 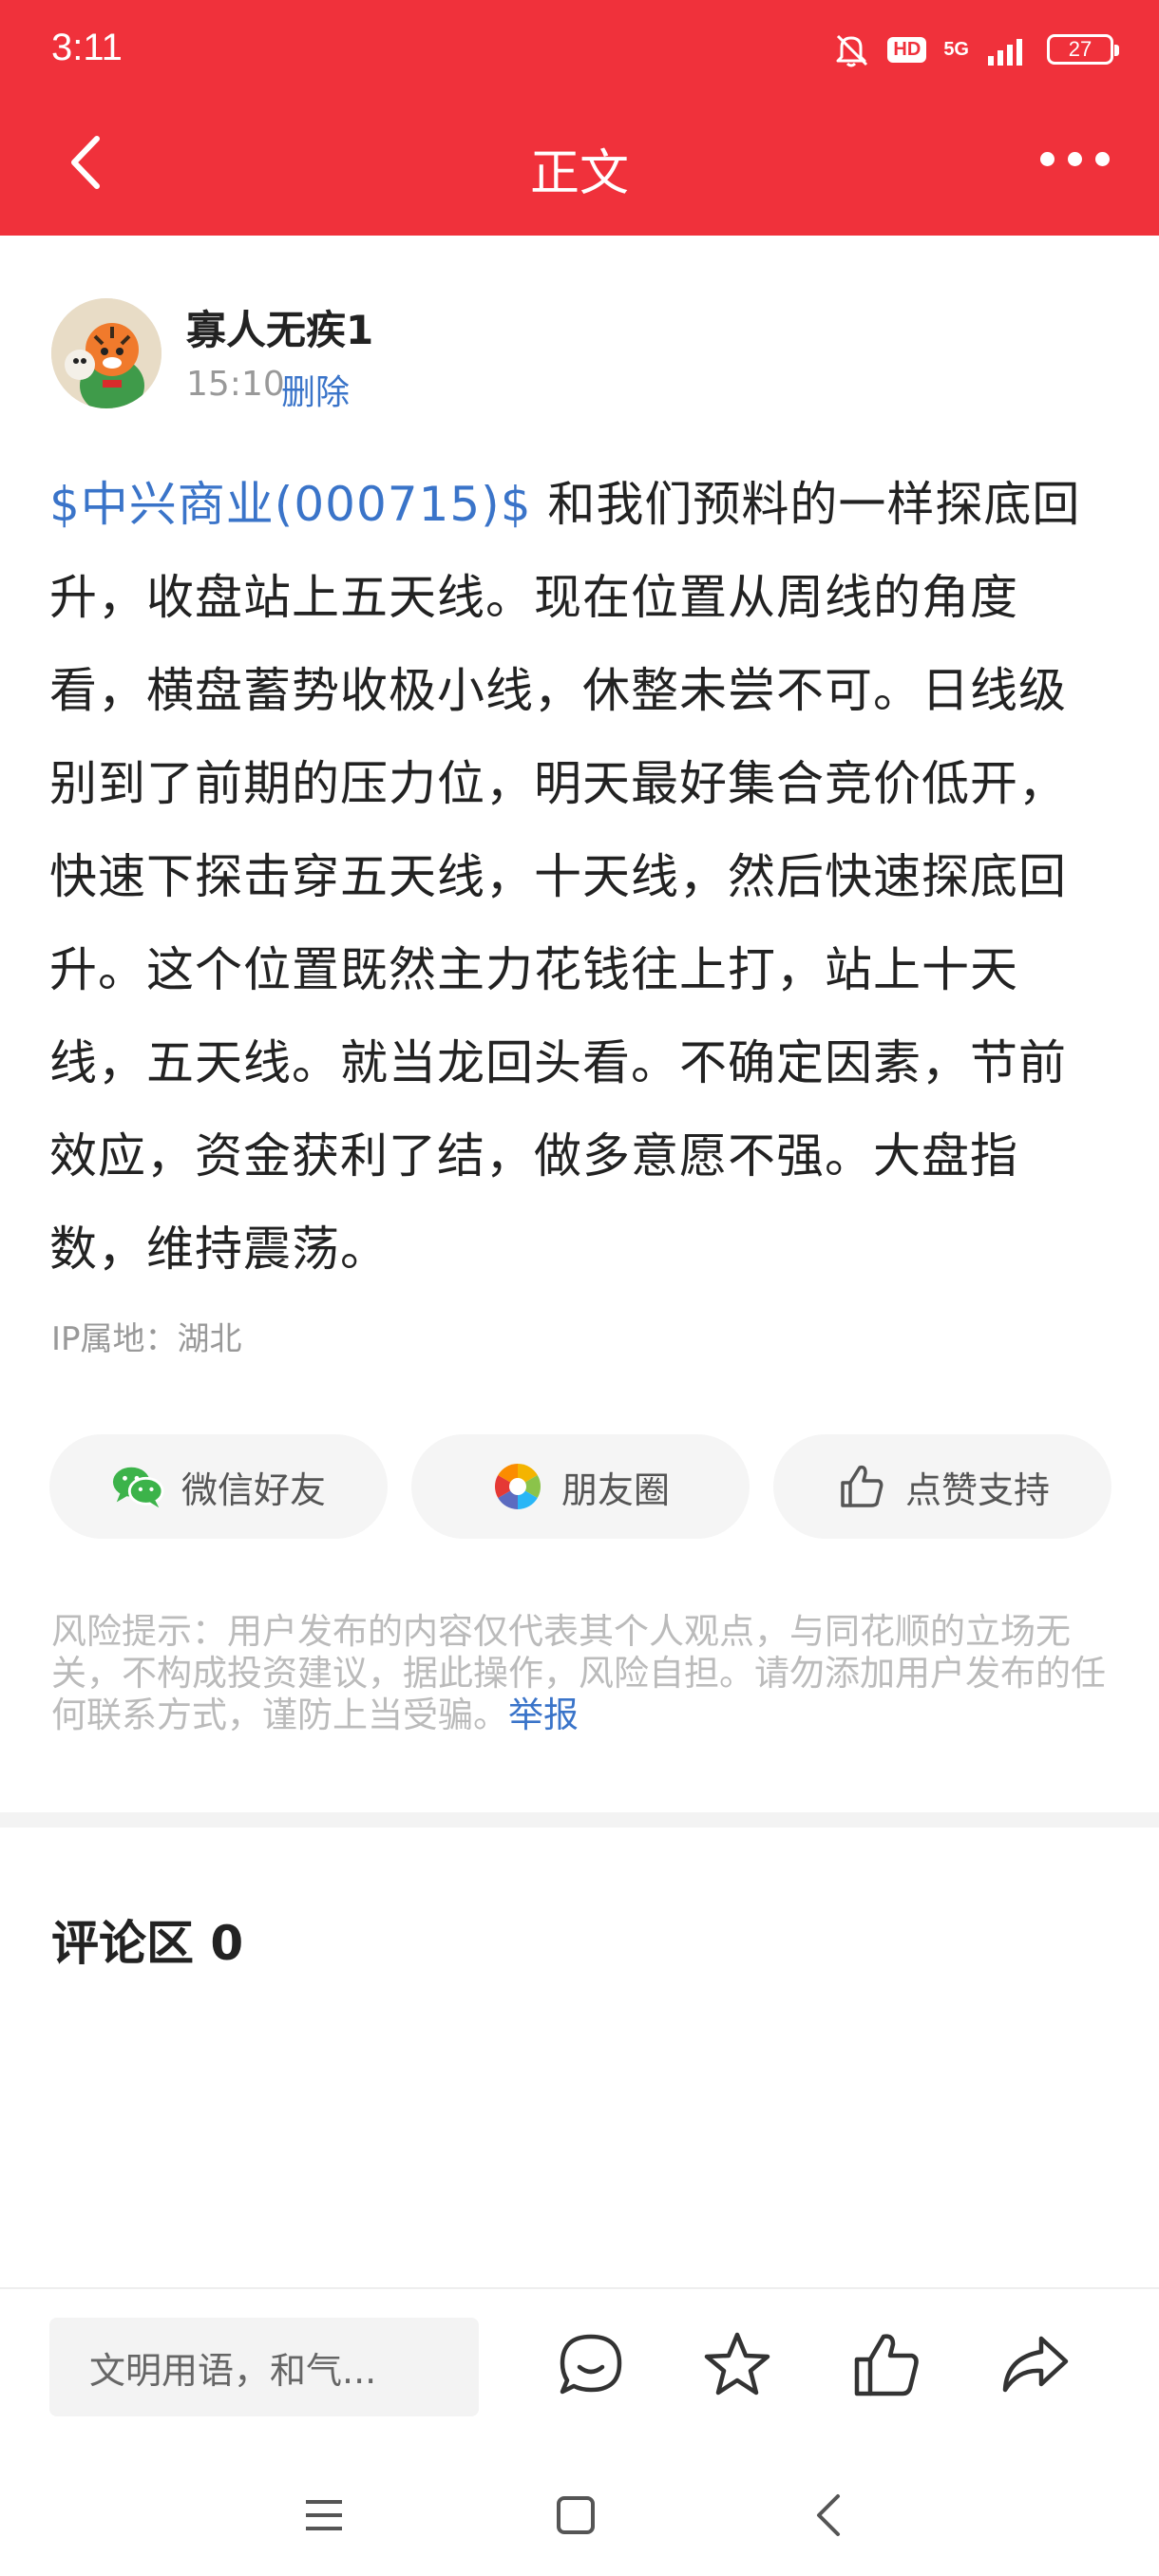 I want to click on more-menu-icon, so click(x=1075, y=159).